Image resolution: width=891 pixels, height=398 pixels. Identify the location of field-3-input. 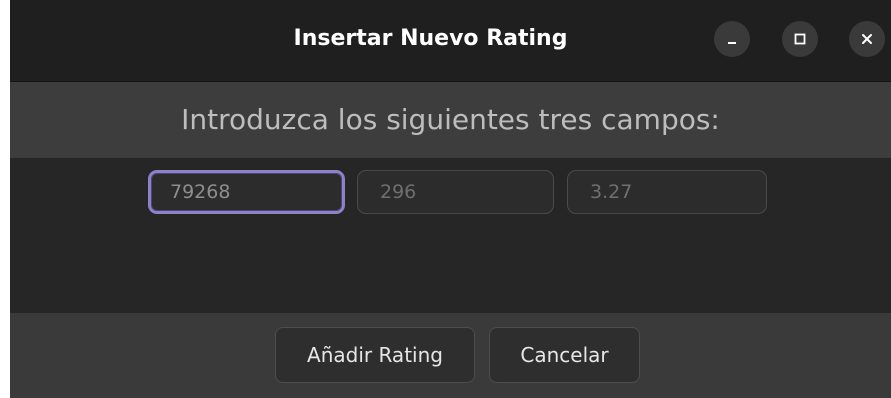
(667, 192).